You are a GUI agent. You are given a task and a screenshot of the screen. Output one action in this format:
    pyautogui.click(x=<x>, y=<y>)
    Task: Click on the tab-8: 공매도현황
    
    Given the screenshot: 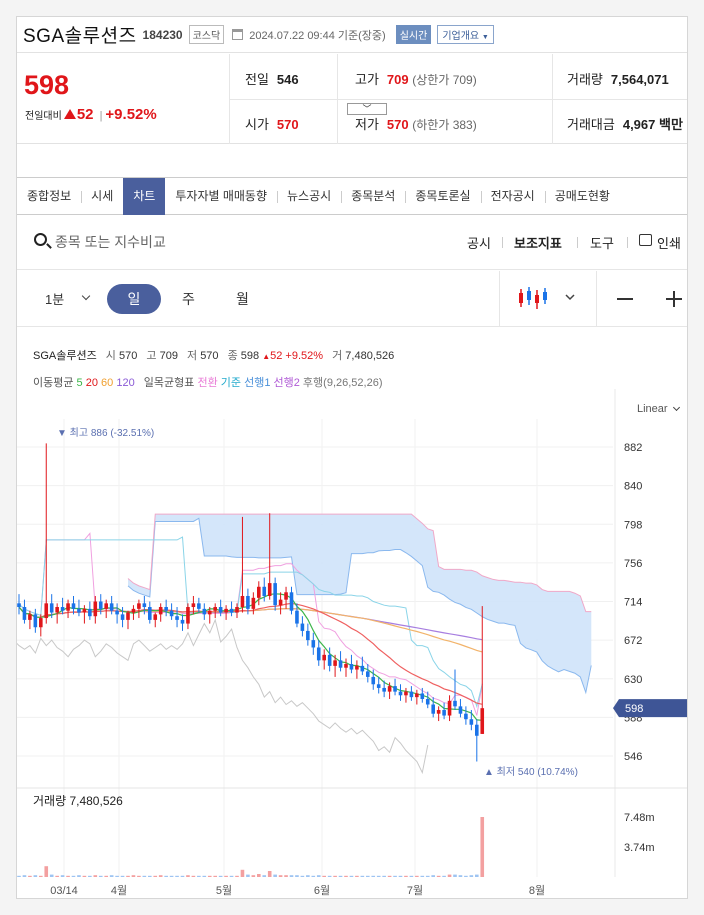 What is the action you would take?
    pyautogui.click(x=582, y=196)
    